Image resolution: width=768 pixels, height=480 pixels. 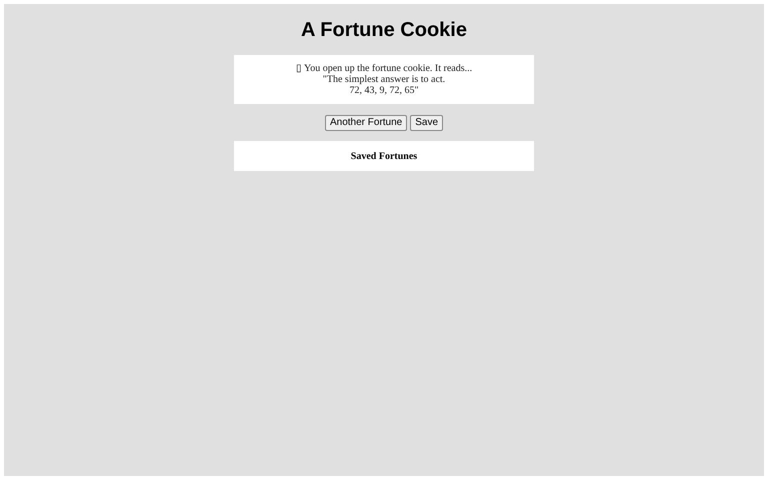 What do you see at coordinates (384, 30) in the screenshot?
I see `page-title: A Fortune Cookie` at bounding box center [384, 30].